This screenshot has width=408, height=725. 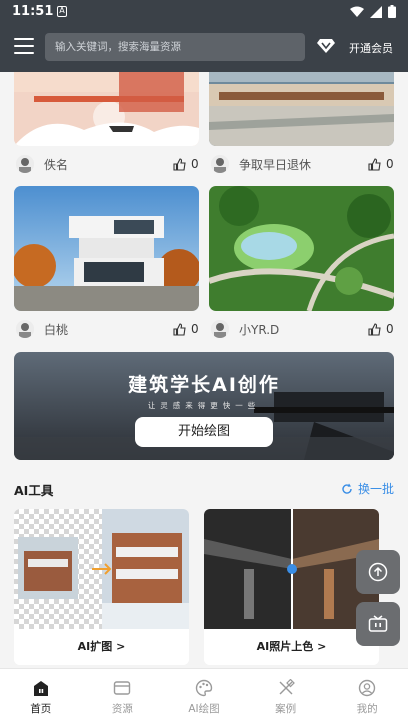 I want to click on nav-item-ai-drawing: AI绘图, so click(x=204, y=697).